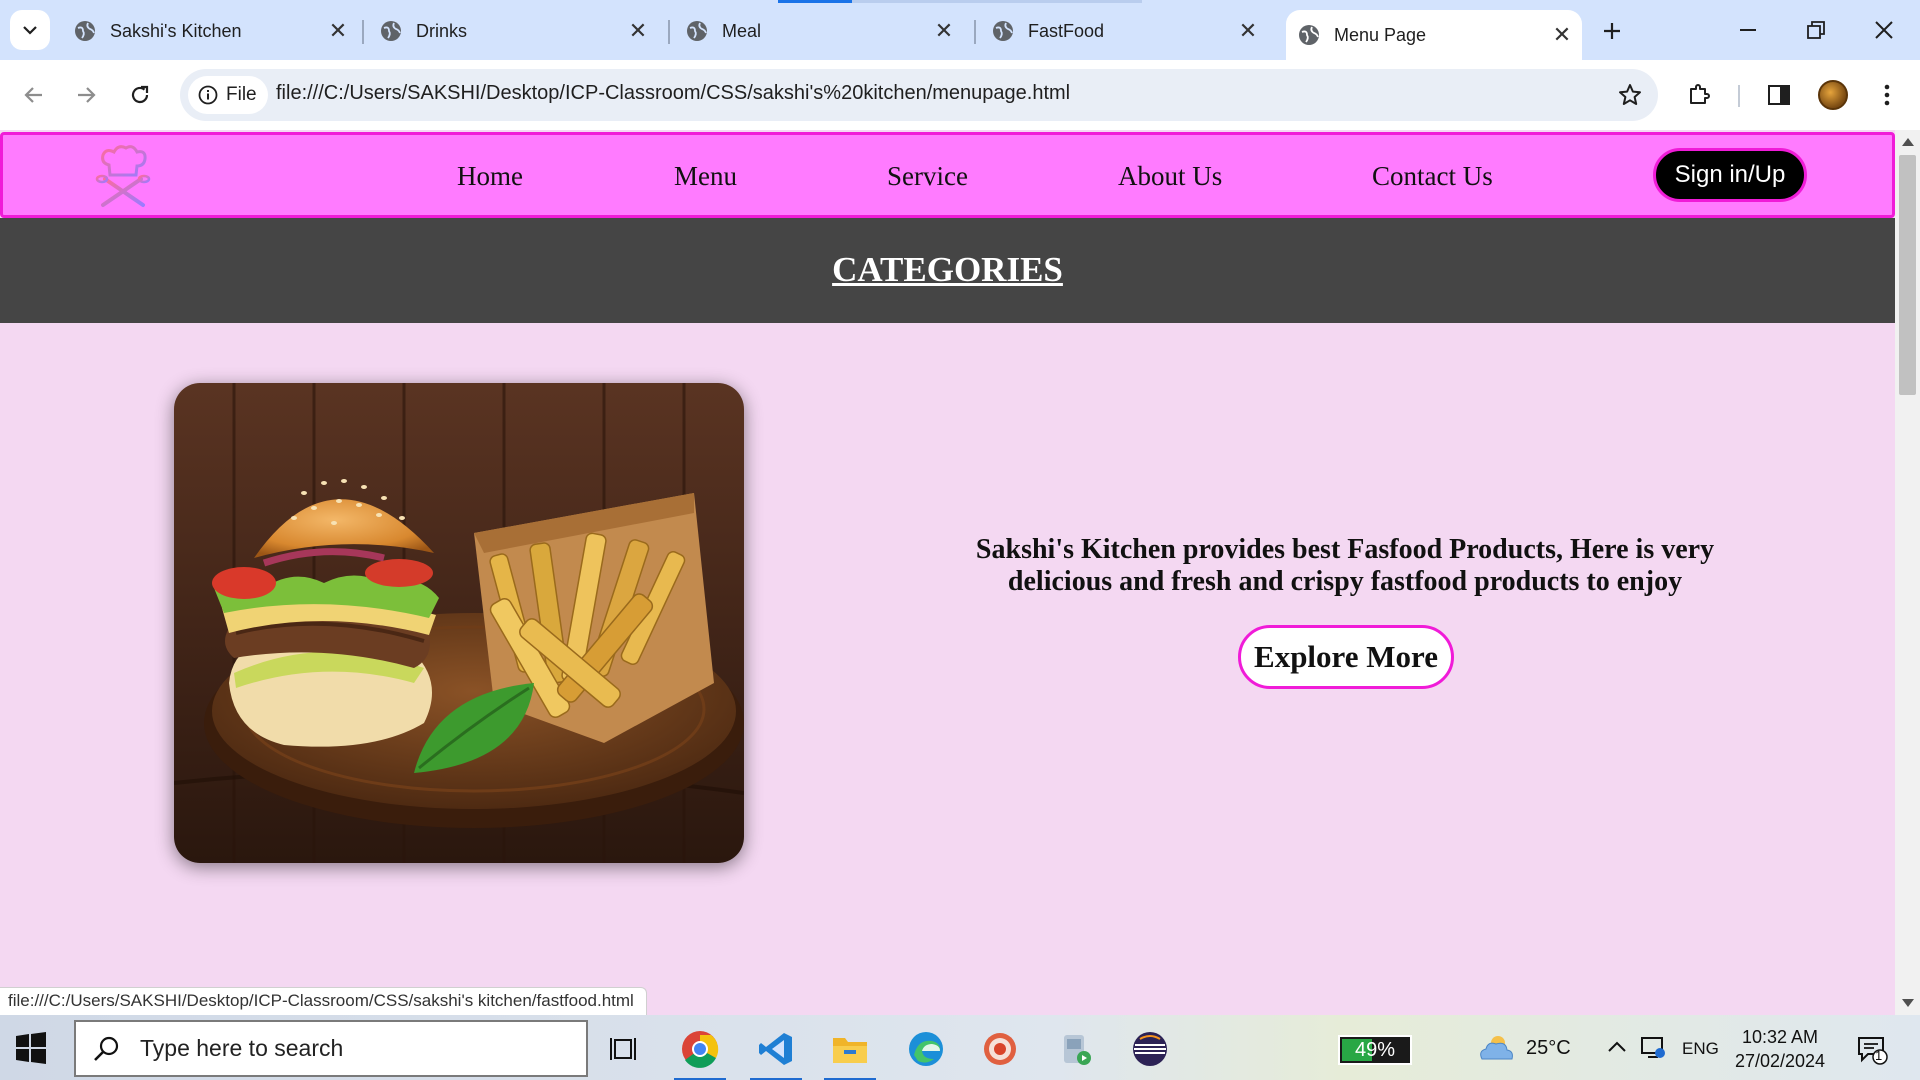 This screenshot has height=1080, width=1920. I want to click on arrow-right-icon, so click(87, 95).